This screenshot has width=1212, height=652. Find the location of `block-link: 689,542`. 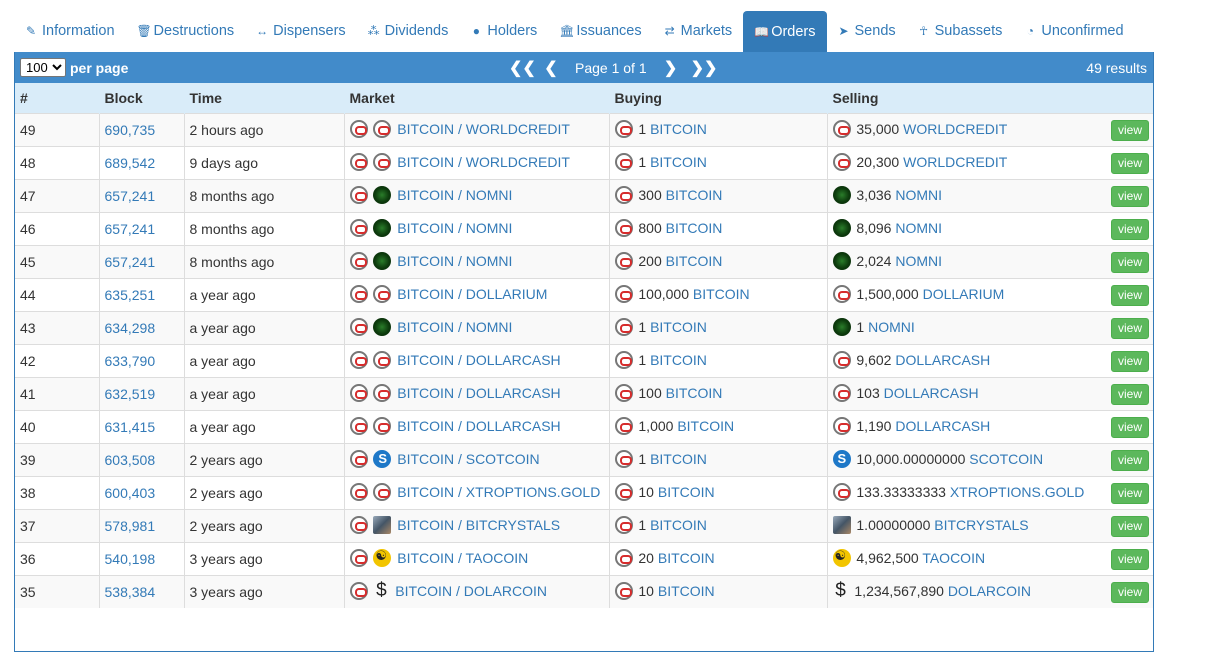

block-link: 689,542 is located at coordinates (130, 163).